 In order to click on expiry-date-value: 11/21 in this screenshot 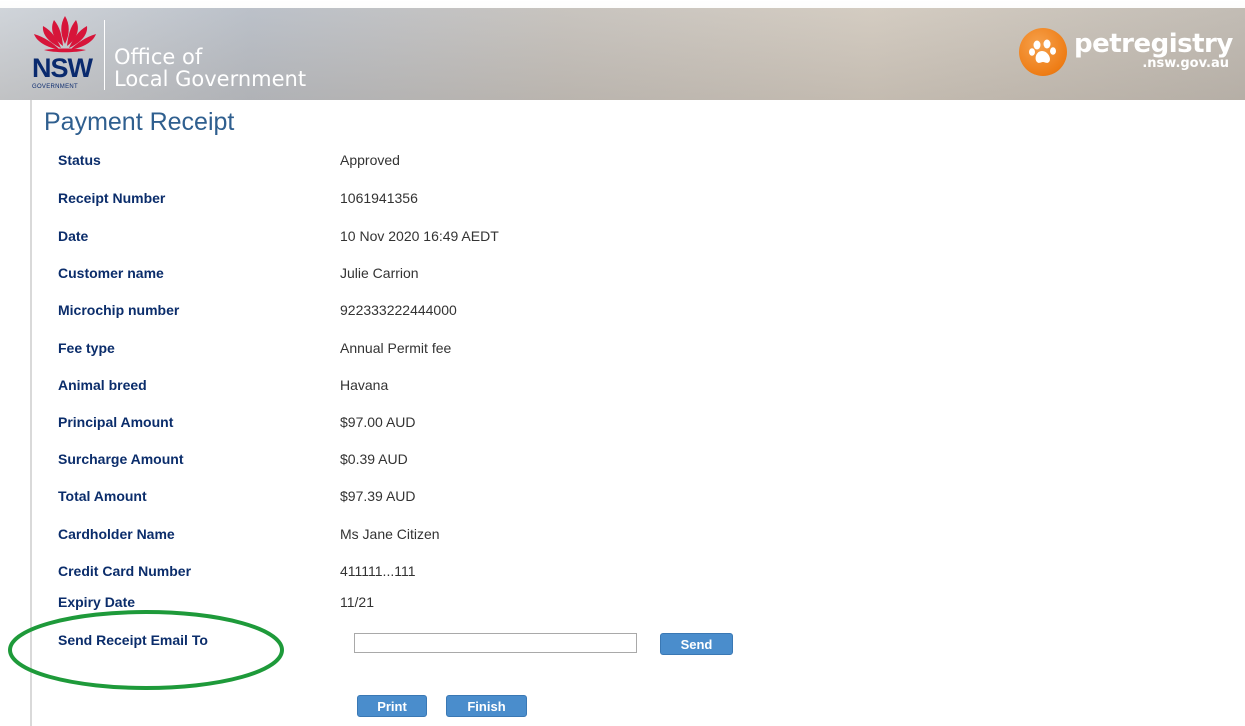, I will do `click(357, 602)`.